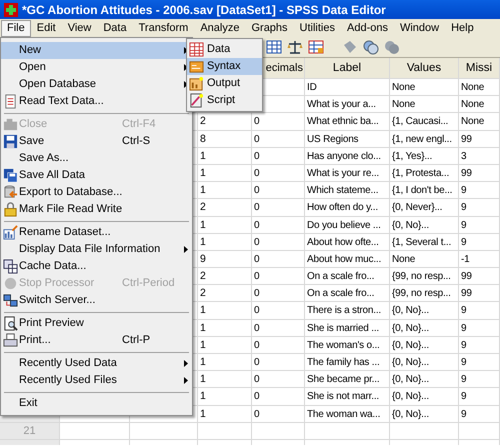 The image size is (500, 446). Describe the element at coordinates (295, 47) in the screenshot. I see `scale-icon` at that location.